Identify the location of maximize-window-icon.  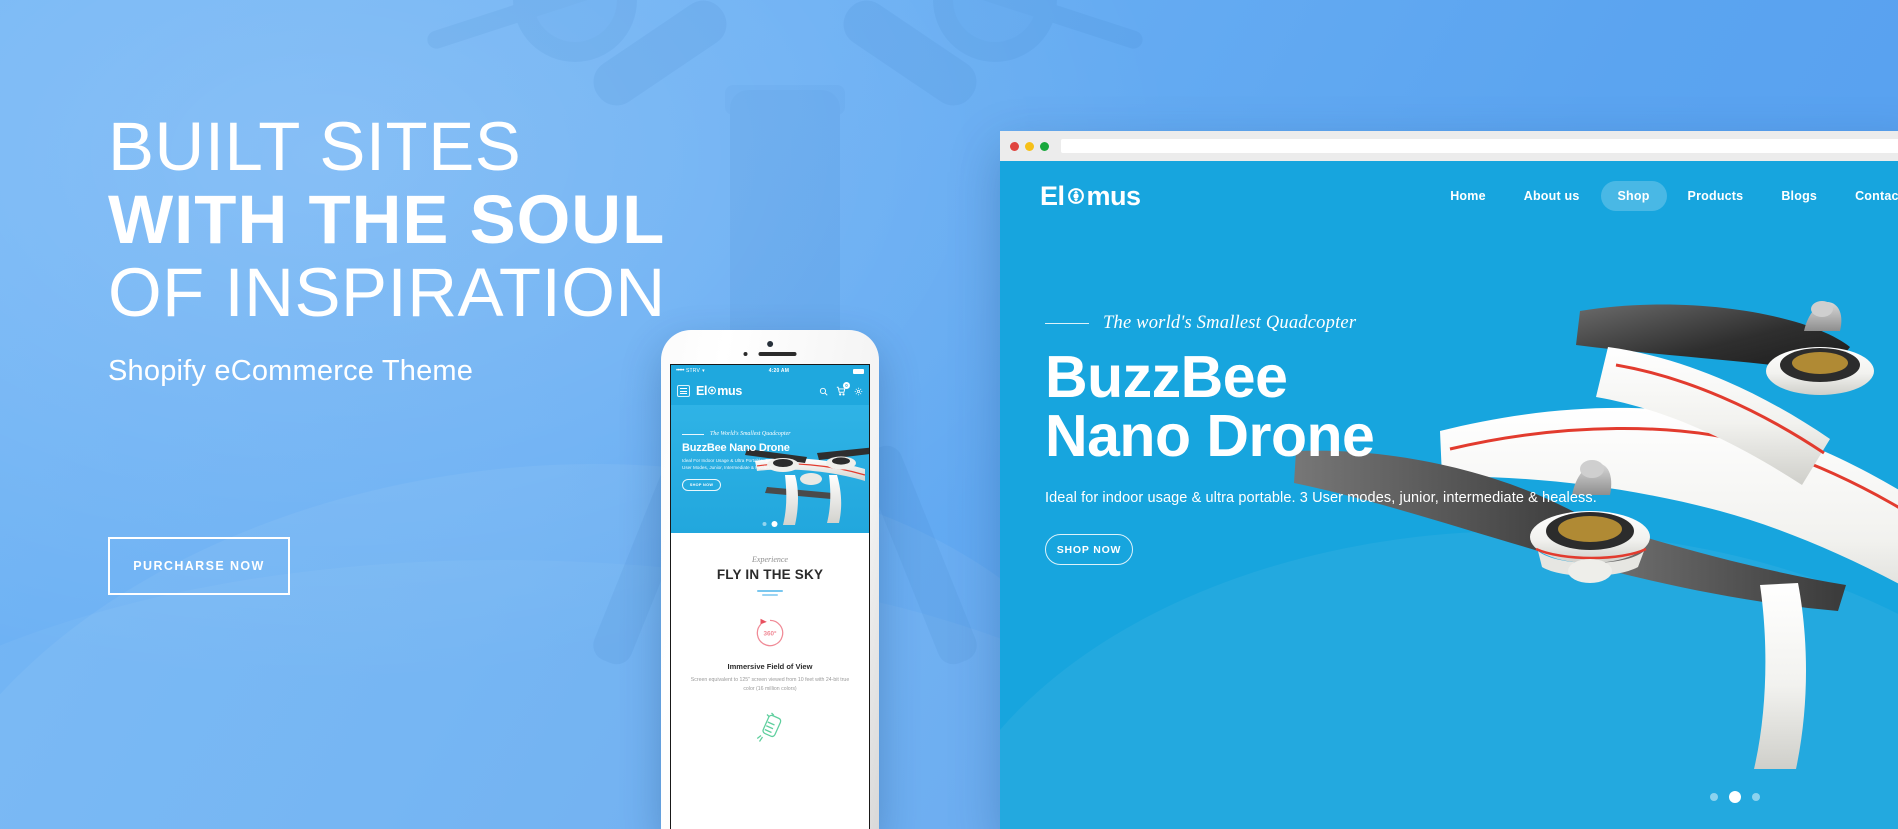
(1044, 146).